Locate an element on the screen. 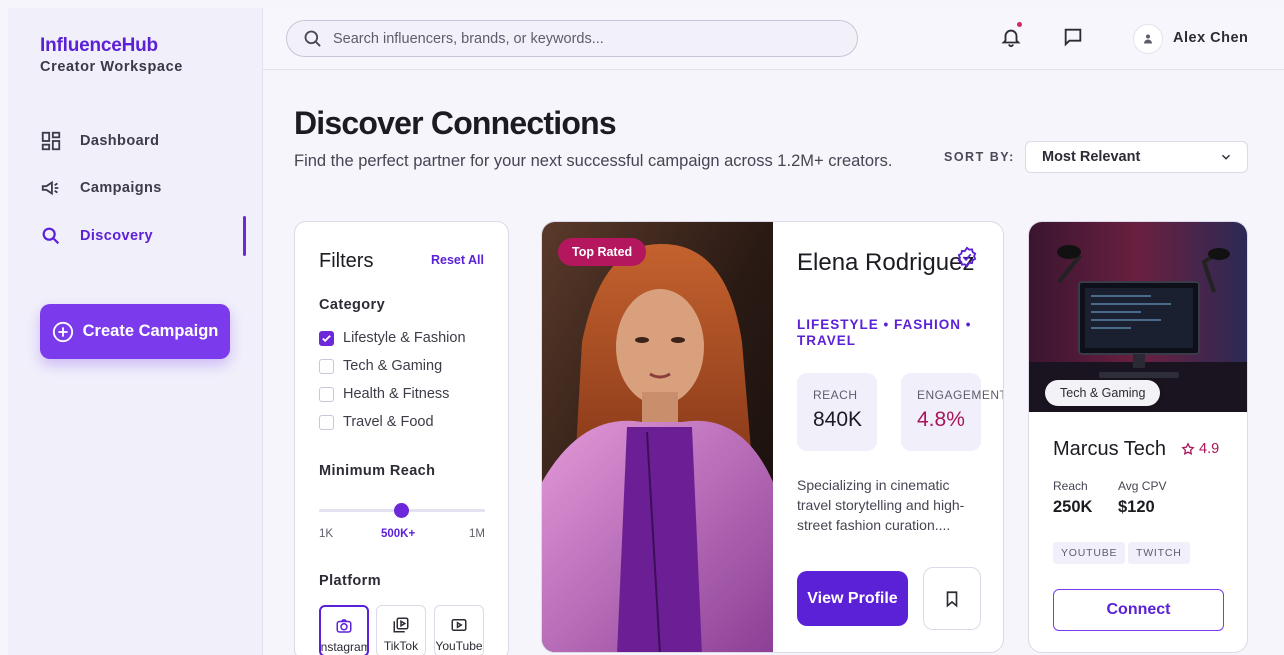  connect-button: Connect is located at coordinates (1138, 610).